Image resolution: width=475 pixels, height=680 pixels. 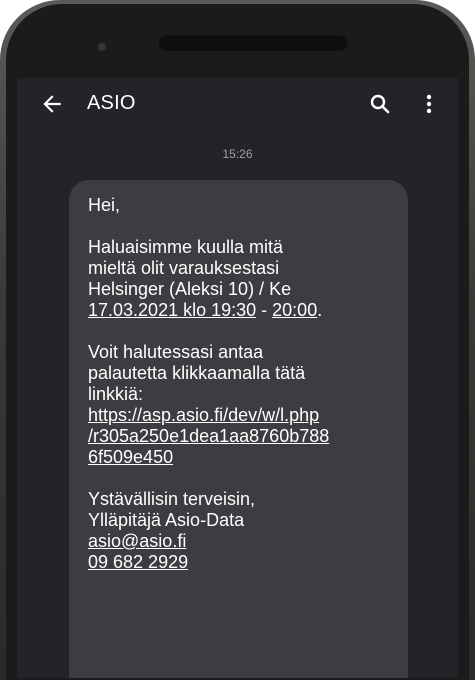 I want to click on message-line: Helsinger (Aleksi 10) / Ke, so click(x=190, y=289).